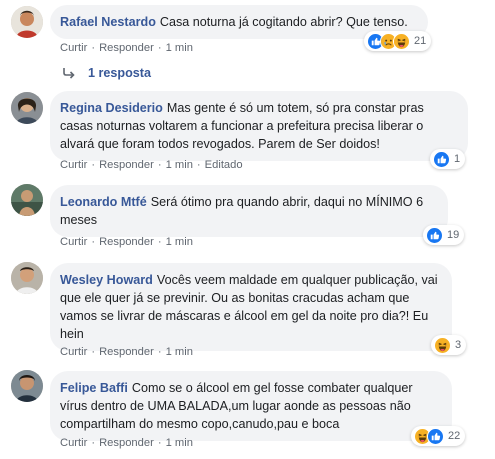  I want to click on reaction-summary: 22, so click(438, 436).